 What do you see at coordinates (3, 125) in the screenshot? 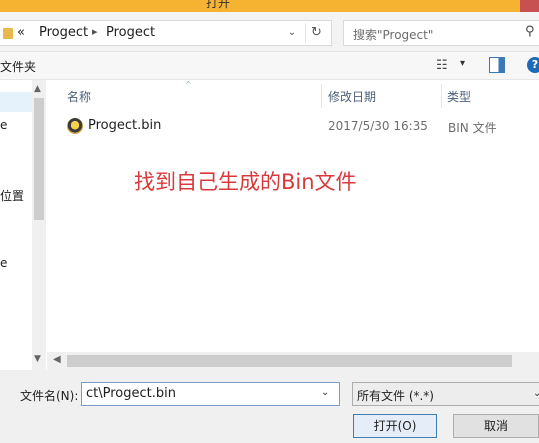
I see `nav-item-1: e` at bounding box center [3, 125].